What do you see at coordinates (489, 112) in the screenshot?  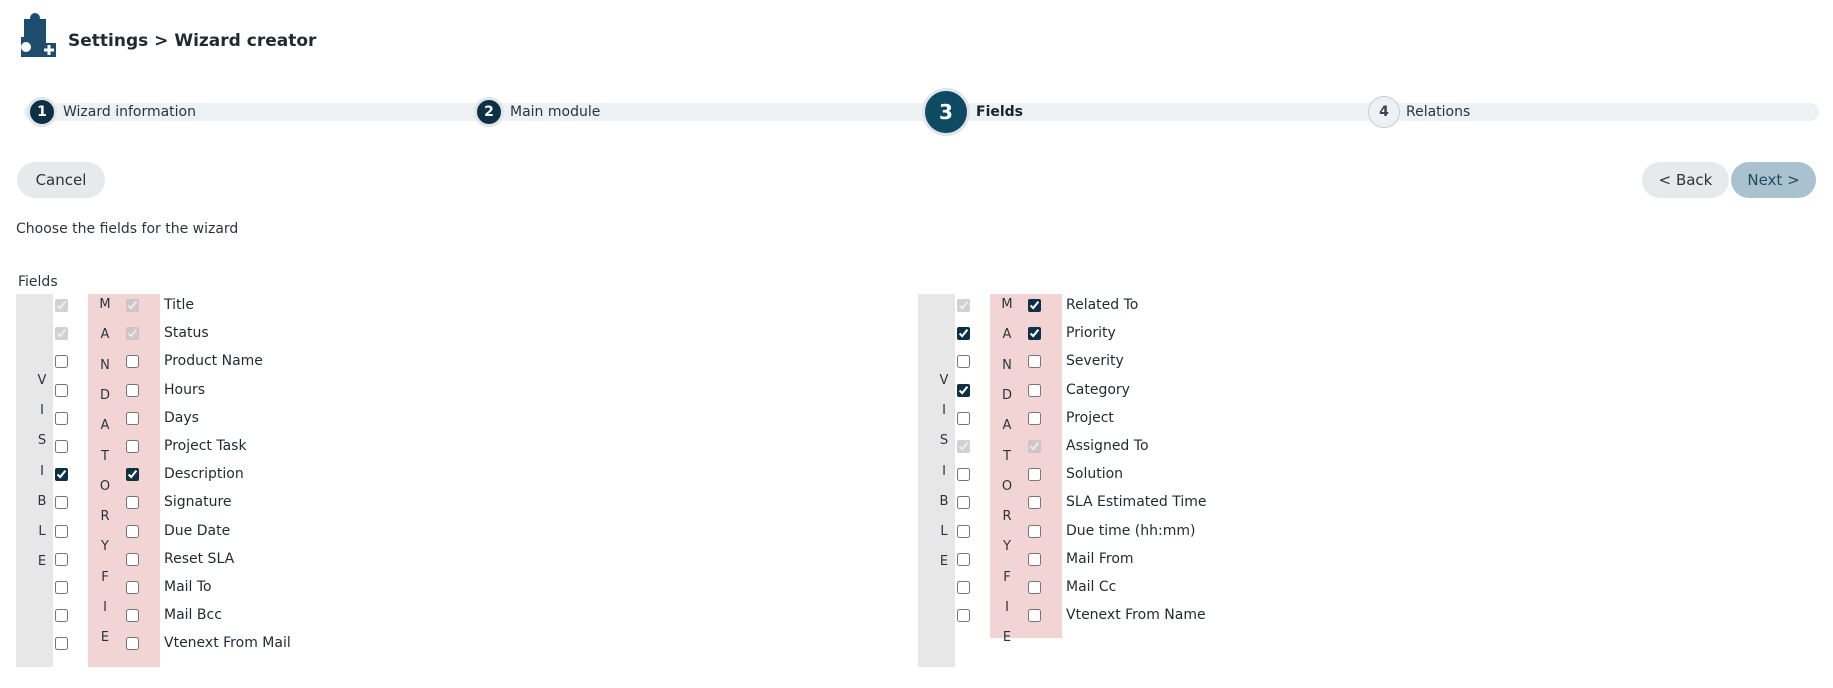 I see `step-number: 2` at bounding box center [489, 112].